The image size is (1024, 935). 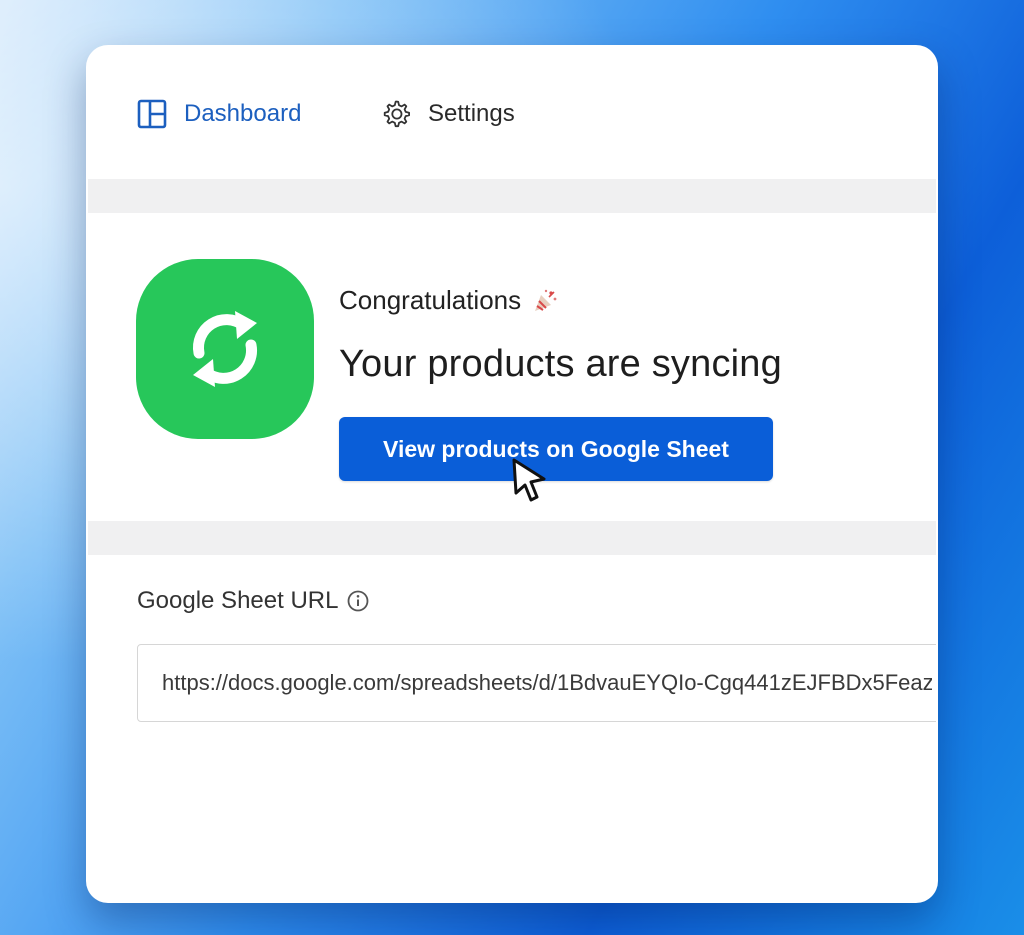 What do you see at coordinates (556, 449) in the screenshot?
I see `view-products-button: View products on Google Sheet` at bounding box center [556, 449].